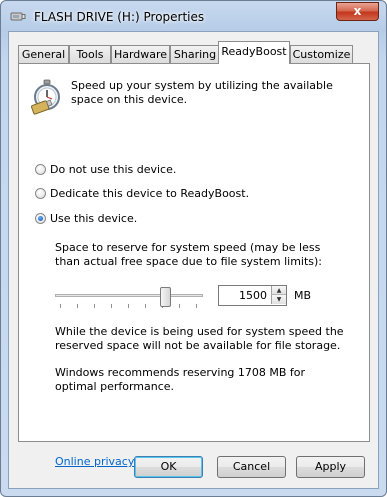 The width and height of the screenshot is (387, 497). What do you see at coordinates (119, 17) in the screenshot?
I see `window-title: FLASH DRIVE (H:) Properties` at bounding box center [119, 17].